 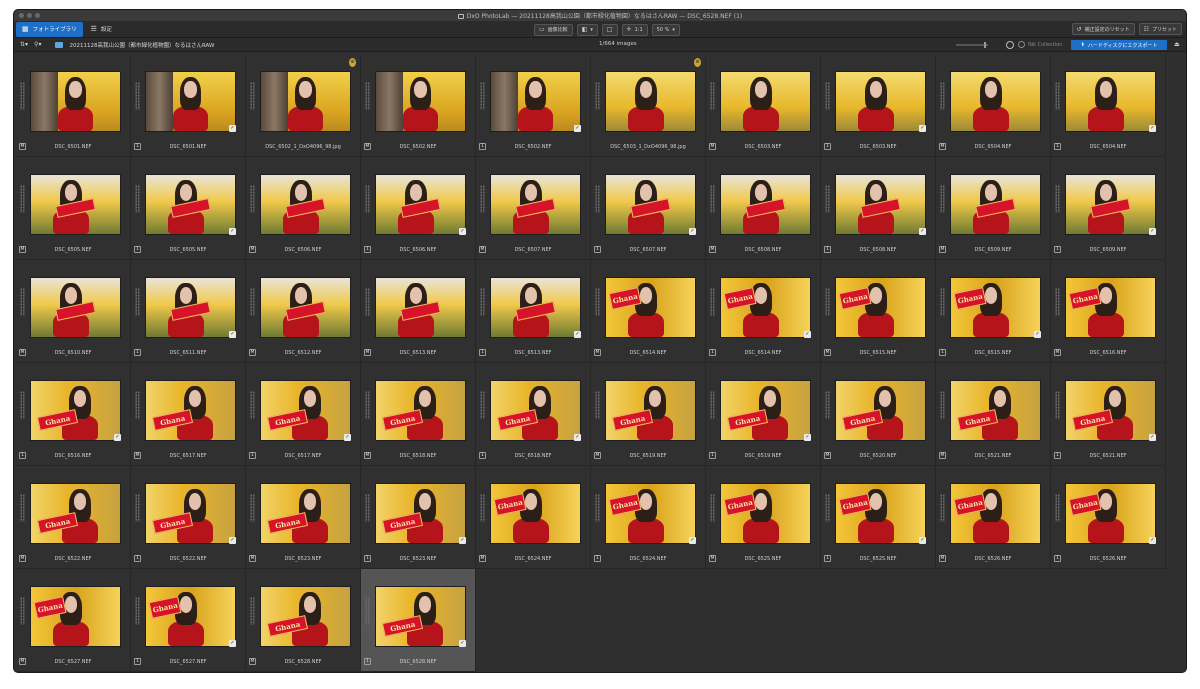 I want to click on thumbnail-cell: ✓ 1 DSC_6513.NEF, so click(x=533, y=311).